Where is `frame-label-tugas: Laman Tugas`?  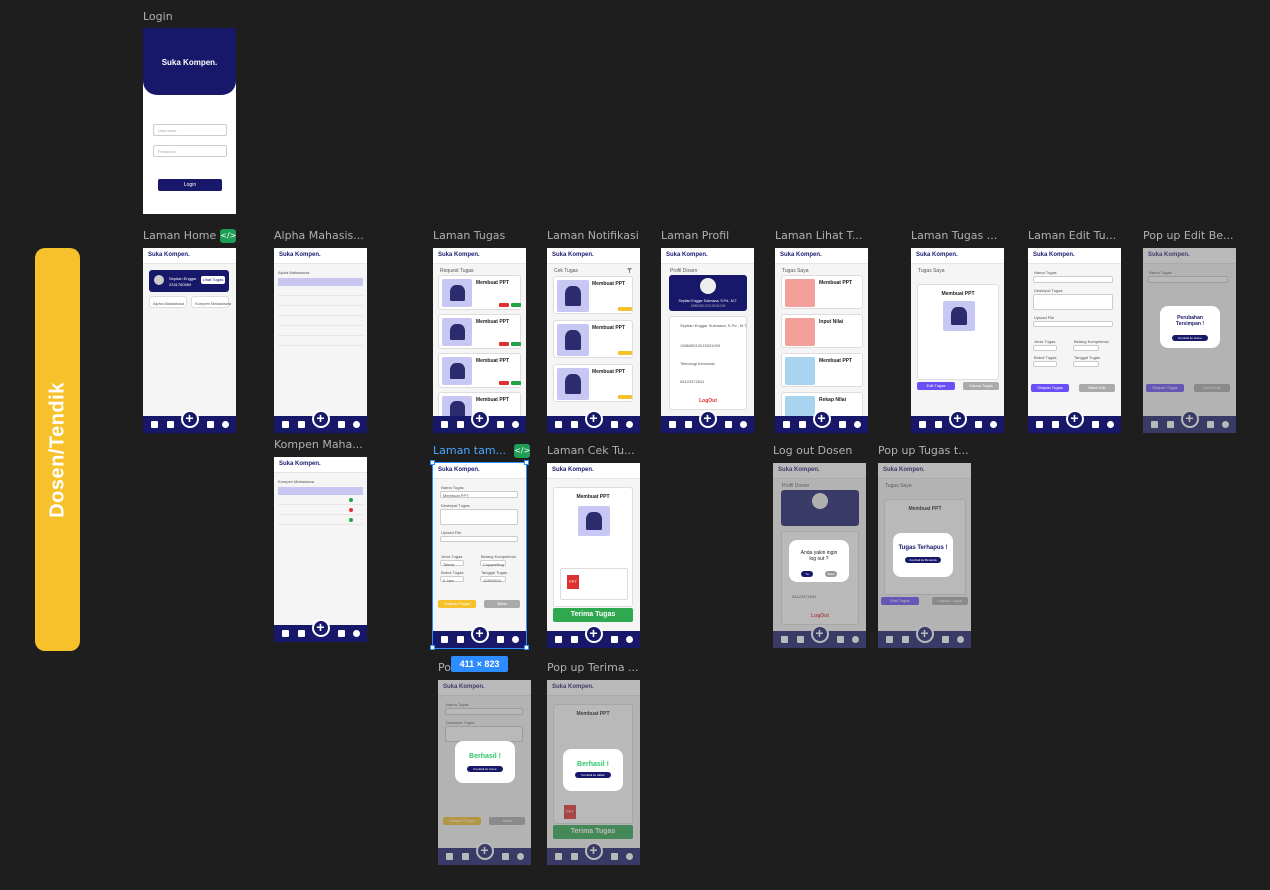
frame-label-tugas: Laman Tugas is located at coordinates (469, 235).